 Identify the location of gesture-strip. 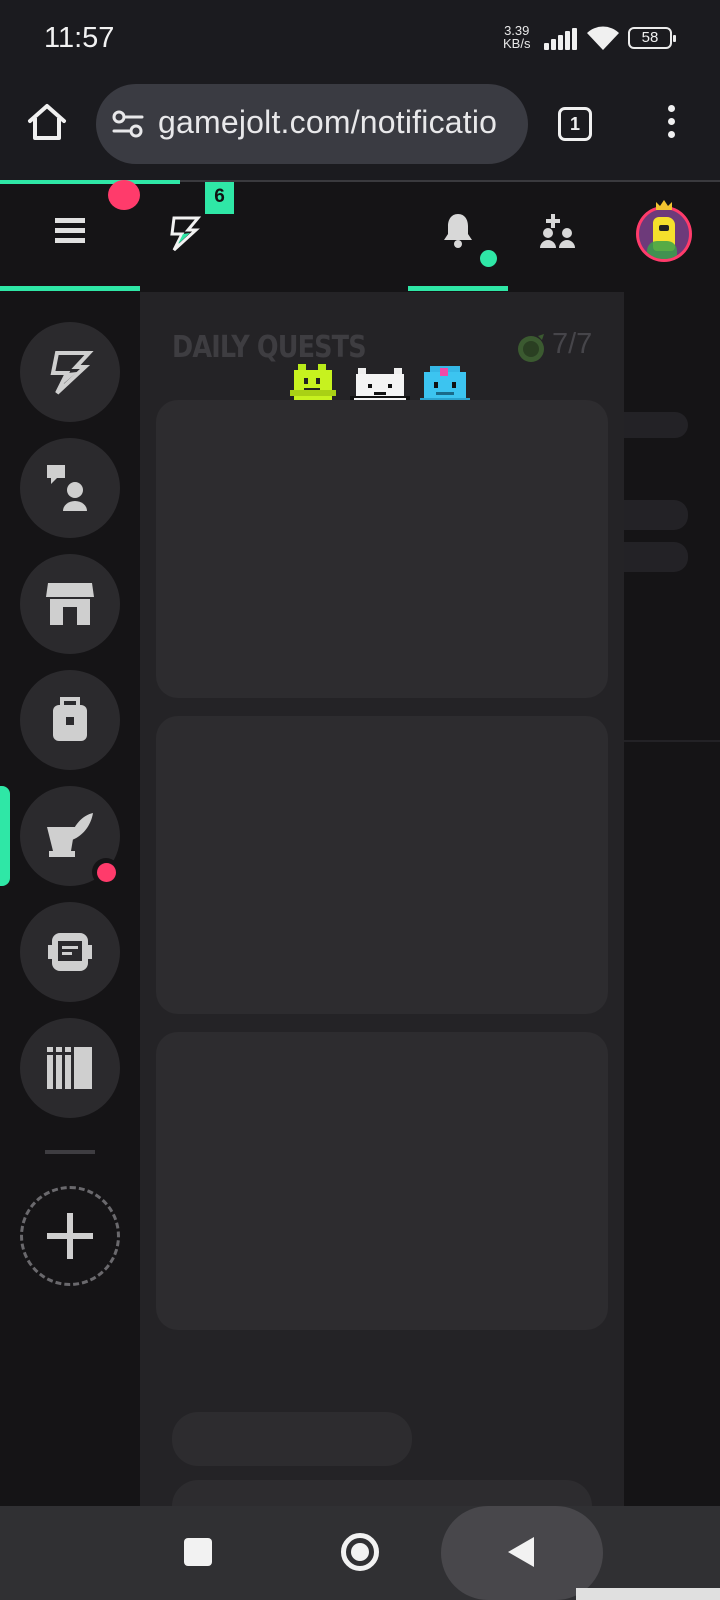
(648, 1594).